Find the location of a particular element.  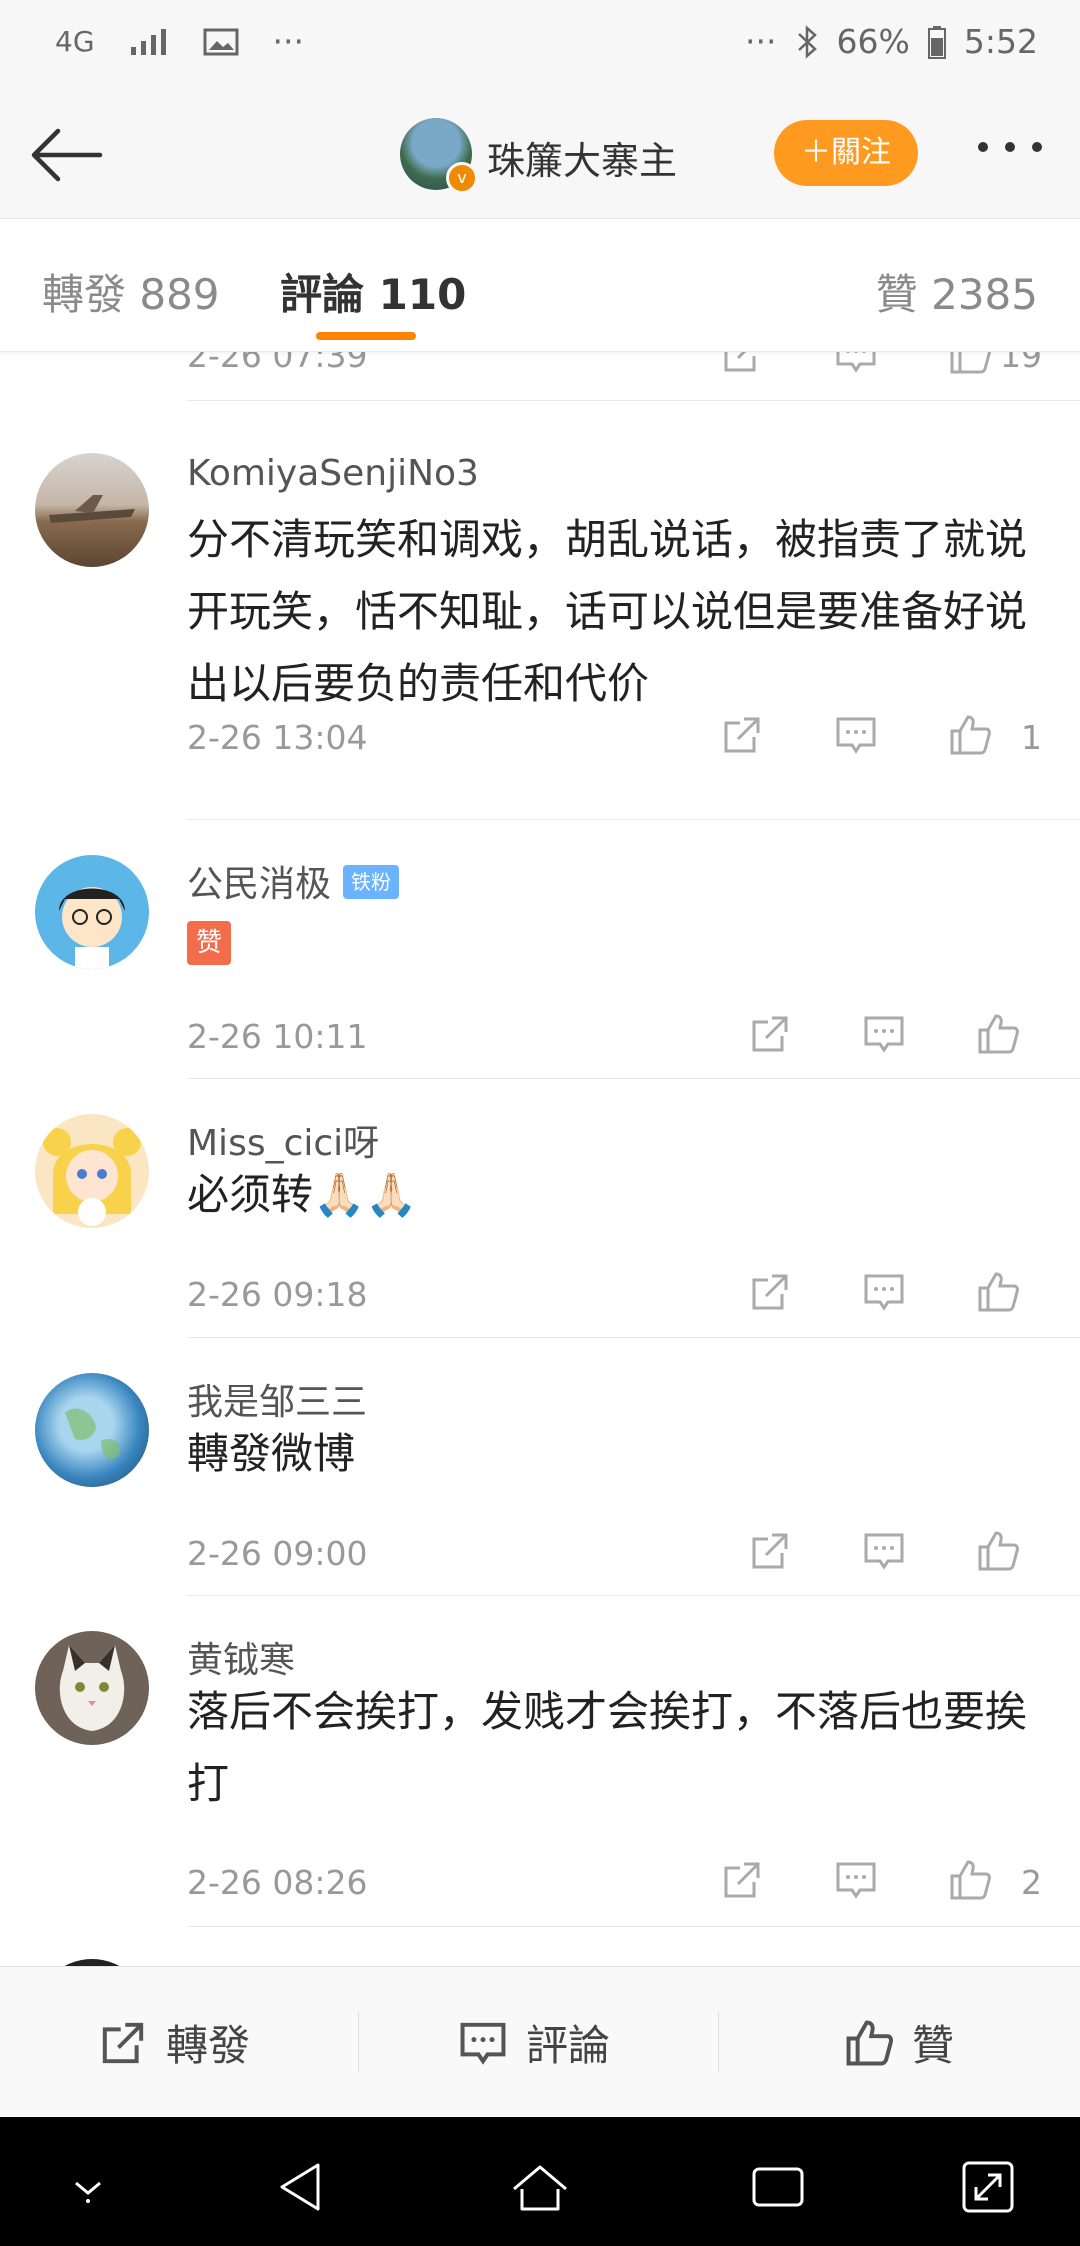

comment-item: 黄钺寒 落后不会挨打，发贱才会挨打，不落后也要挨打 2-26 08:26 2 is located at coordinates (540, 1761).